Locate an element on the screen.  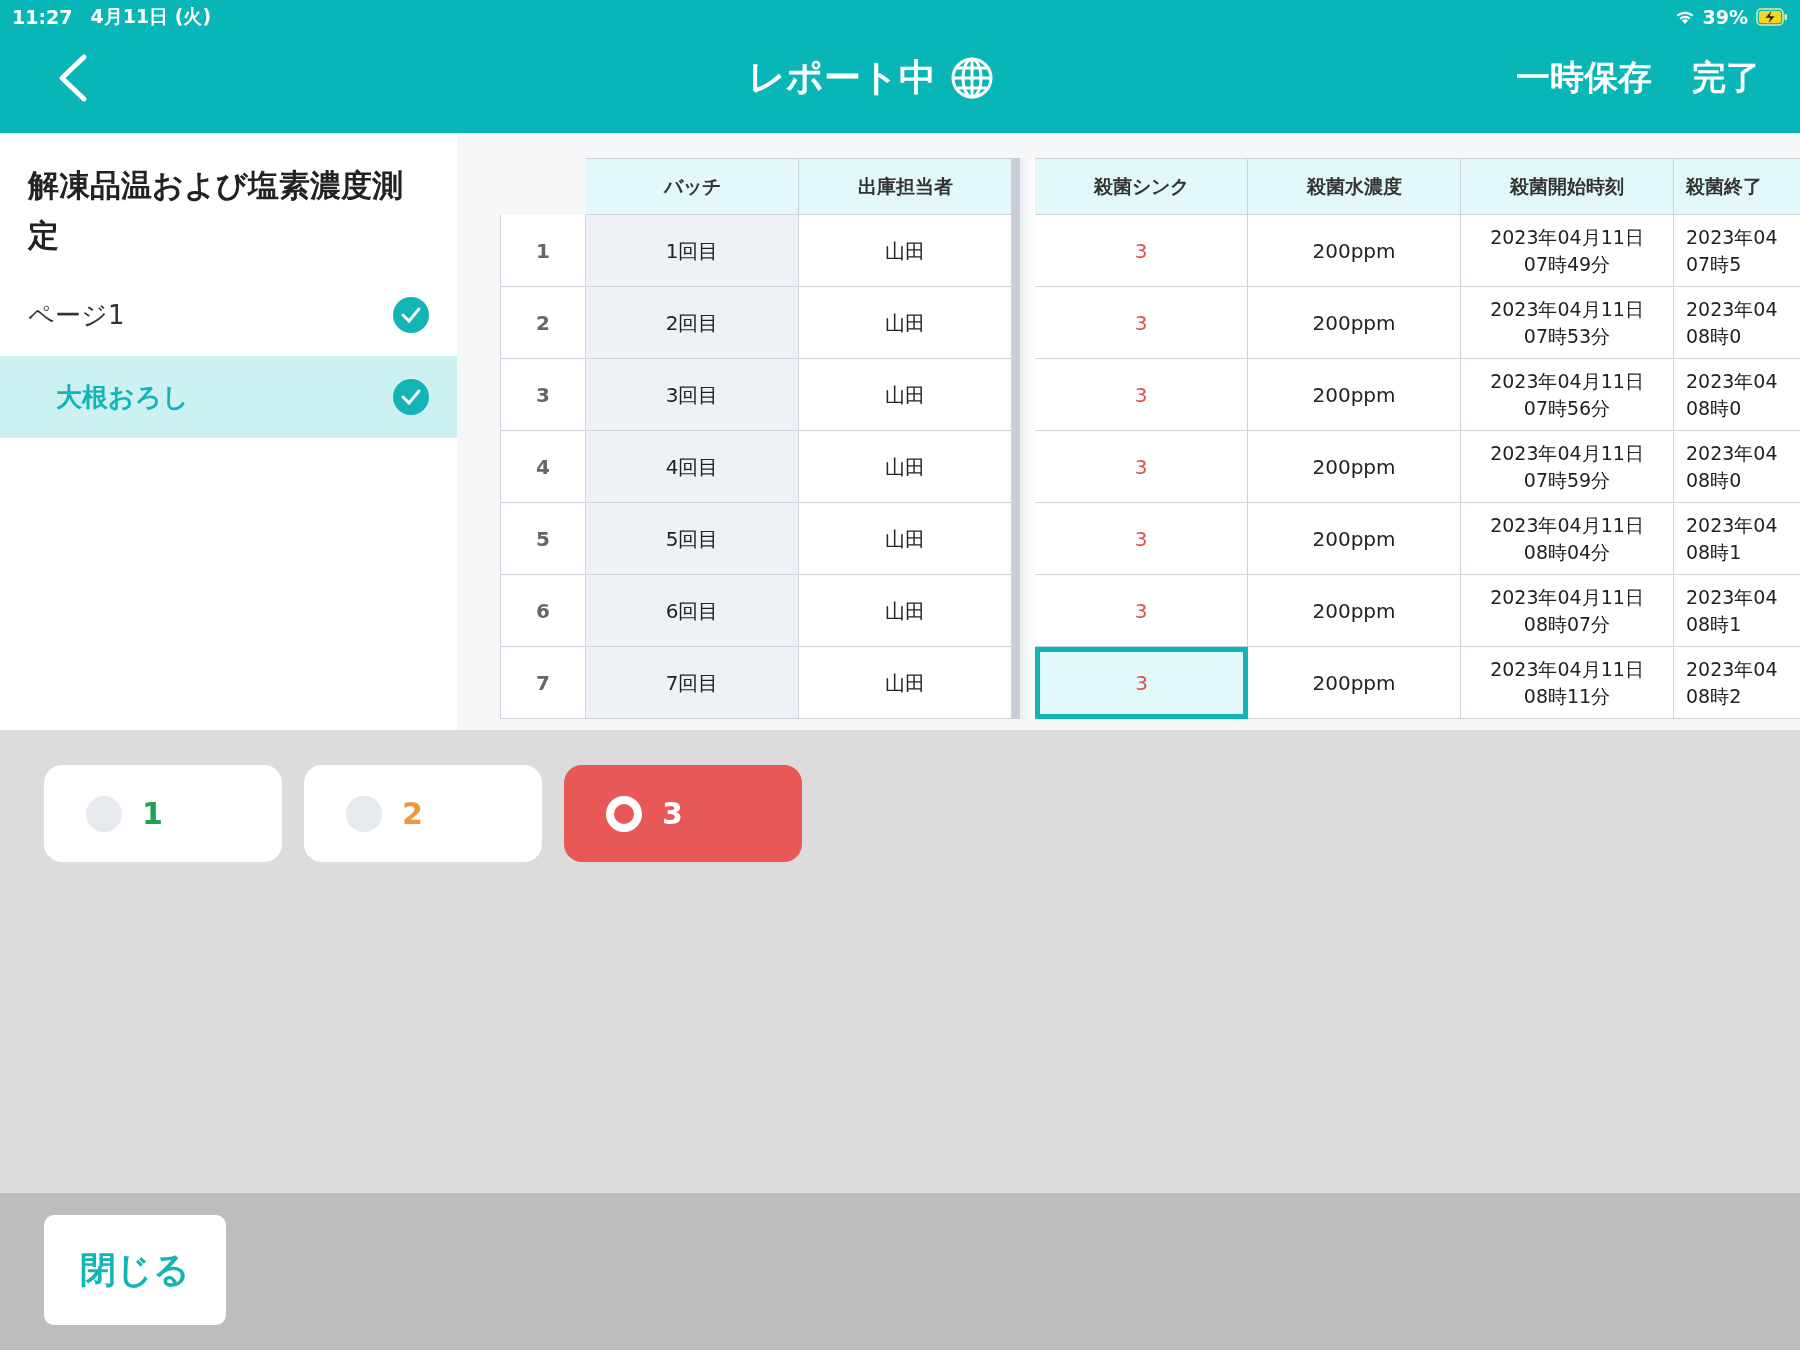
row-number: 4 is located at coordinates (543, 467).